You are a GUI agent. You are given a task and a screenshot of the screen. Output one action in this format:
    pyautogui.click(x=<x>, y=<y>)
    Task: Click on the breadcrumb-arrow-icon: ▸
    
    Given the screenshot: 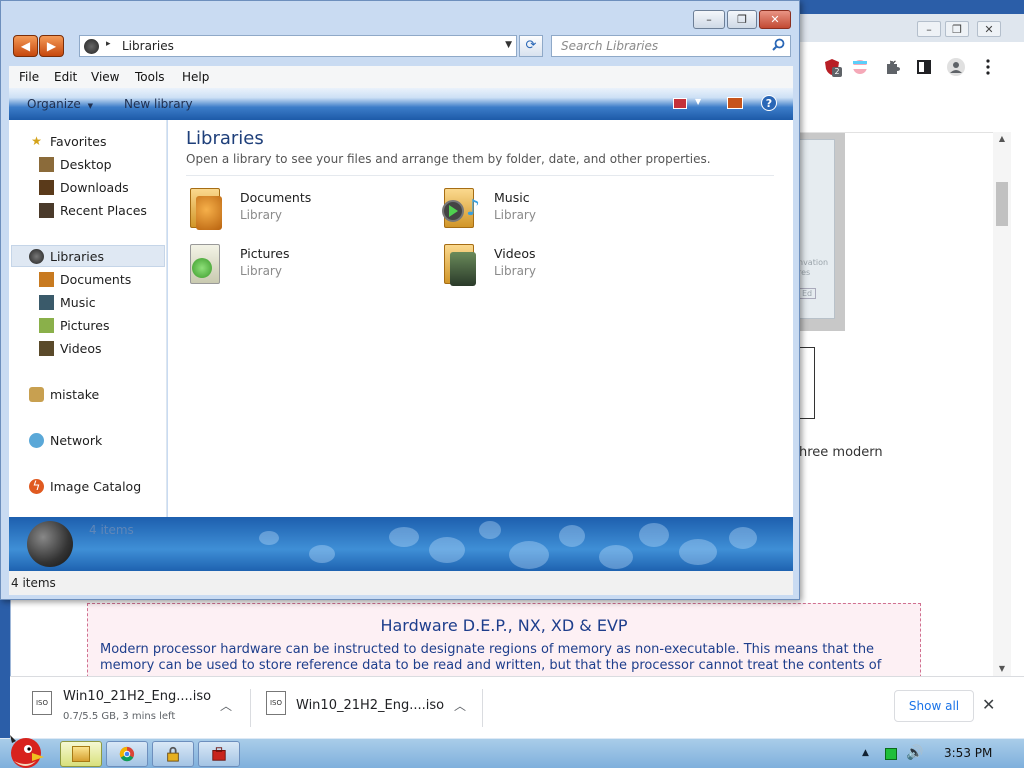 What is the action you would take?
    pyautogui.click(x=108, y=44)
    